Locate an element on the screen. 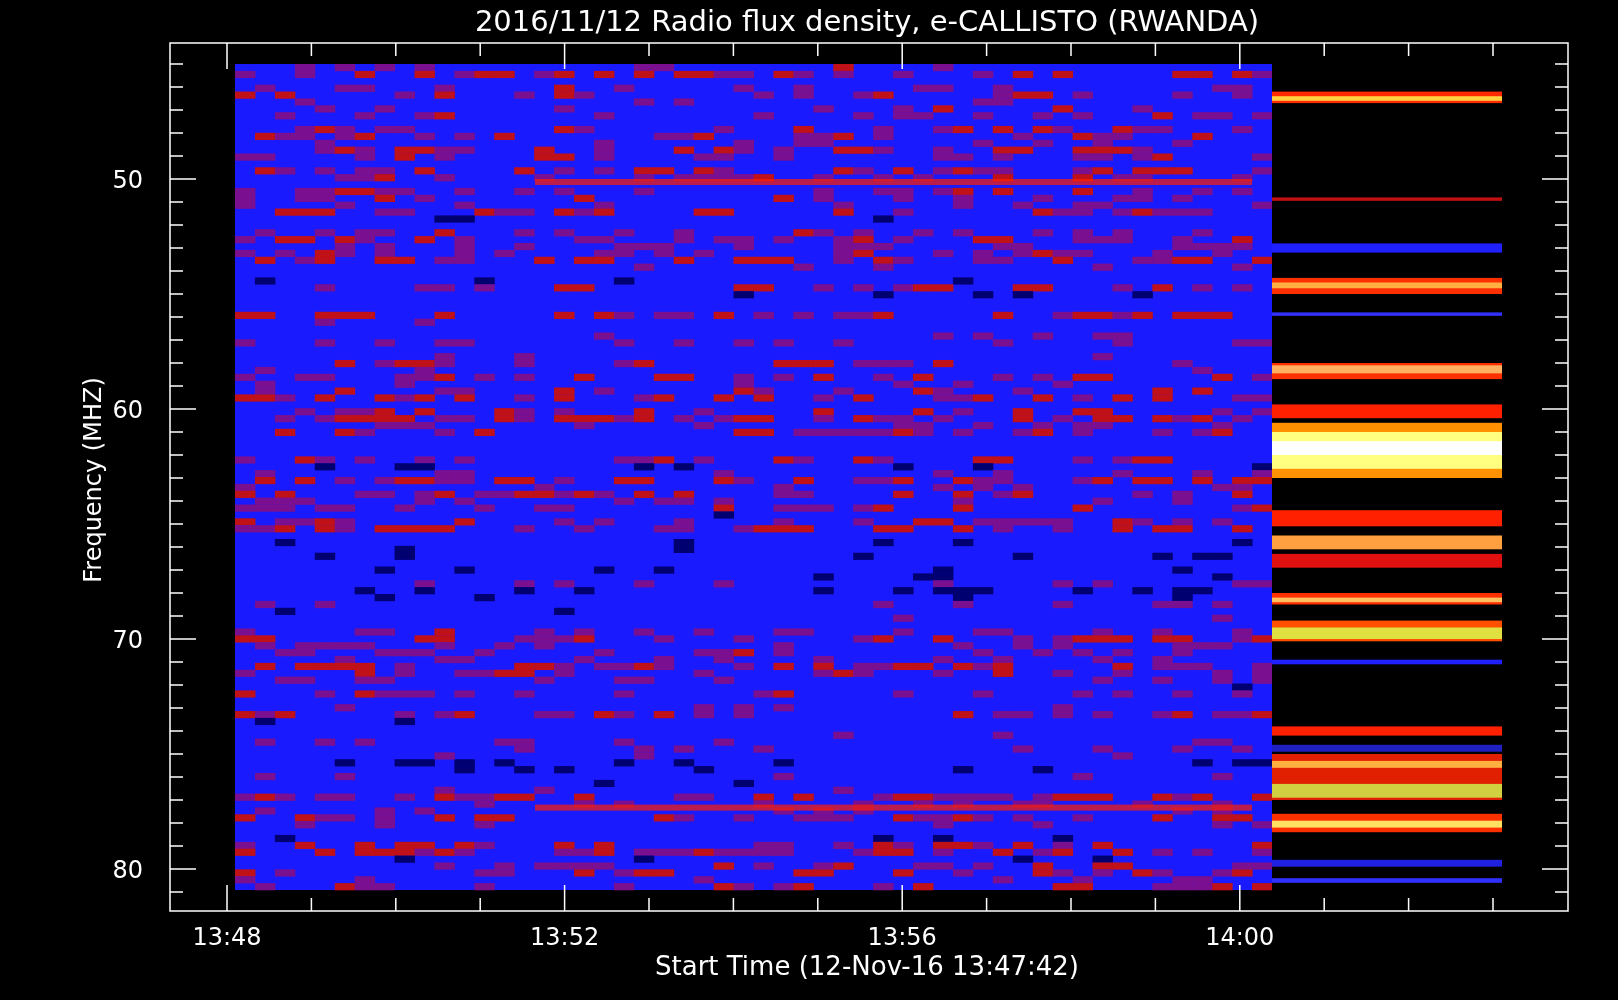 The height and width of the screenshot is (1000, 1618). x-axis-label: Start Time (12-Nov-16 13:47:42) is located at coordinates (867, 966).